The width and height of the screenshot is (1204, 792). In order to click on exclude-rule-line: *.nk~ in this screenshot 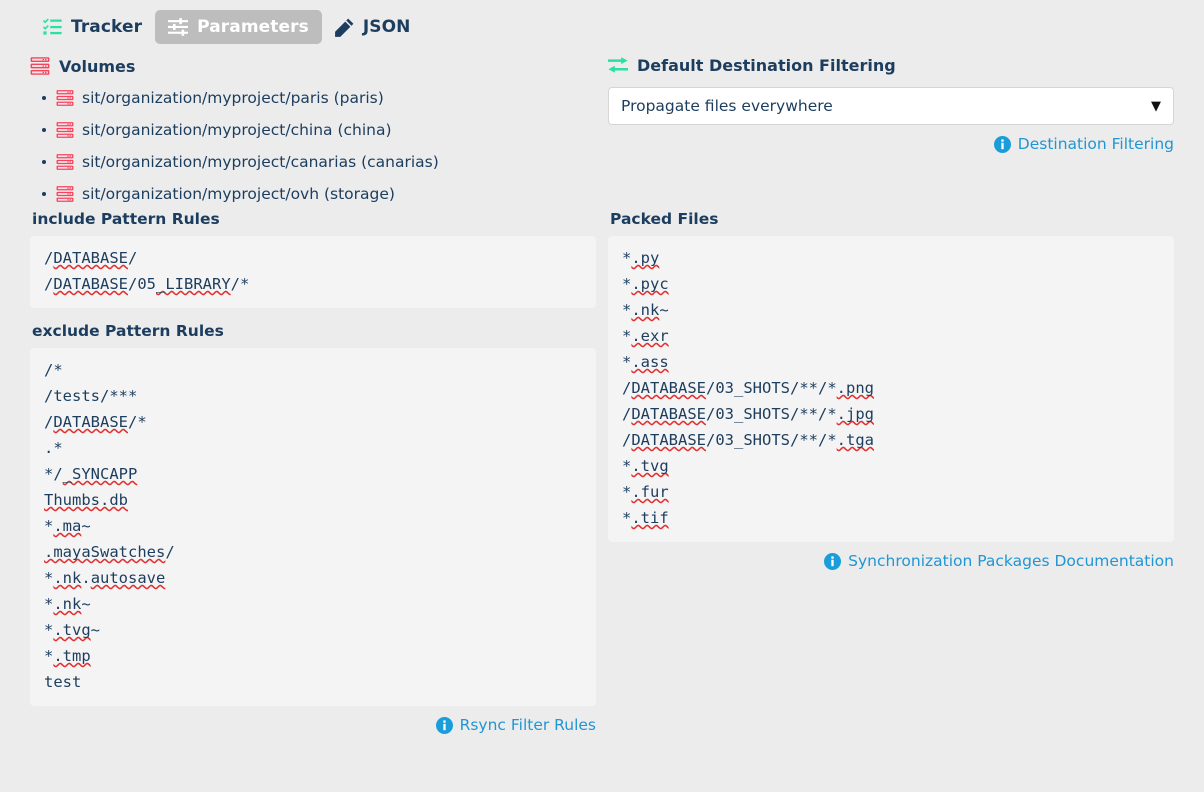, I will do `click(67, 604)`.